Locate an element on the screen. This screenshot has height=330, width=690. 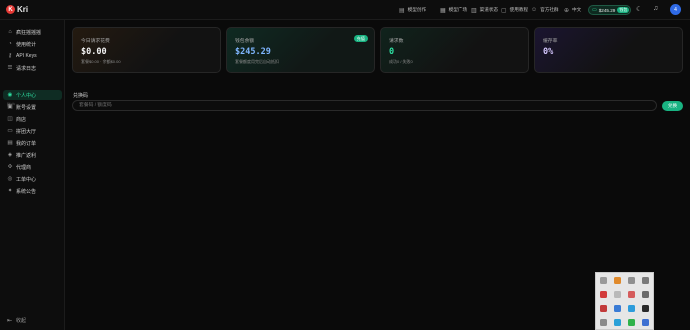
nav-model-create: ▤ 模型创作 is located at coordinates (412, 10).